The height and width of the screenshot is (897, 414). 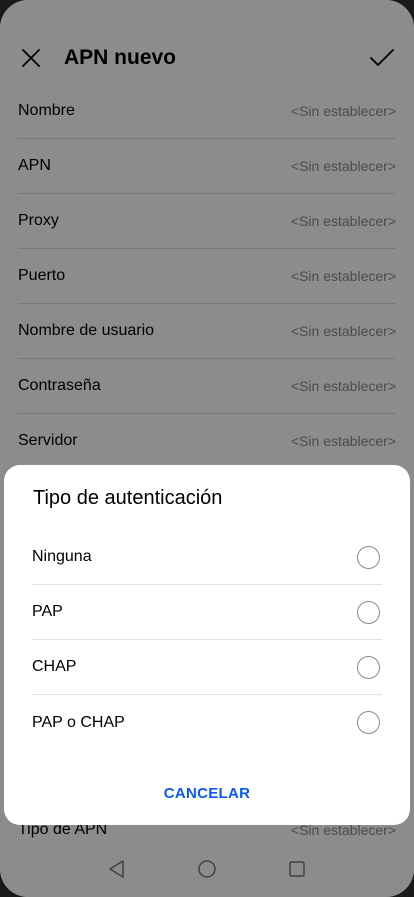 What do you see at coordinates (207, 793) in the screenshot?
I see `cancel-button: CANCELAR` at bounding box center [207, 793].